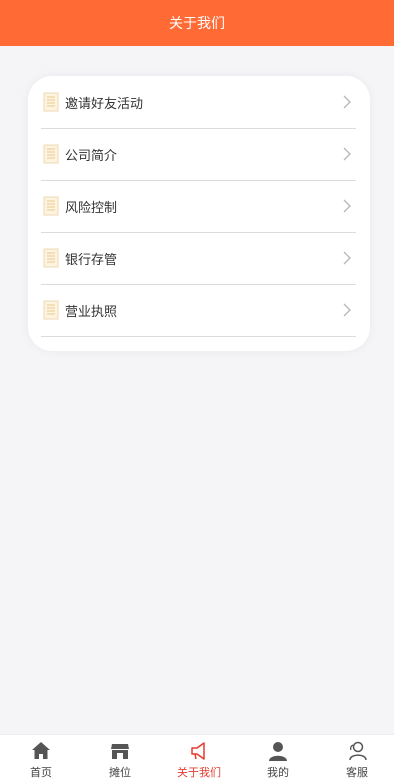 The width and height of the screenshot is (394, 784). I want to click on tab-stalls: 摊位, so click(120, 759).